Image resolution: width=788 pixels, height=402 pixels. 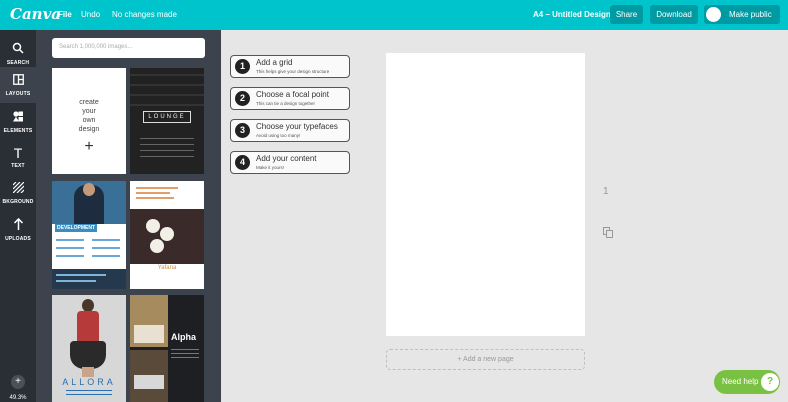 What do you see at coordinates (144, 14) in the screenshot?
I see `save-status: No changes made` at bounding box center [144, 14].